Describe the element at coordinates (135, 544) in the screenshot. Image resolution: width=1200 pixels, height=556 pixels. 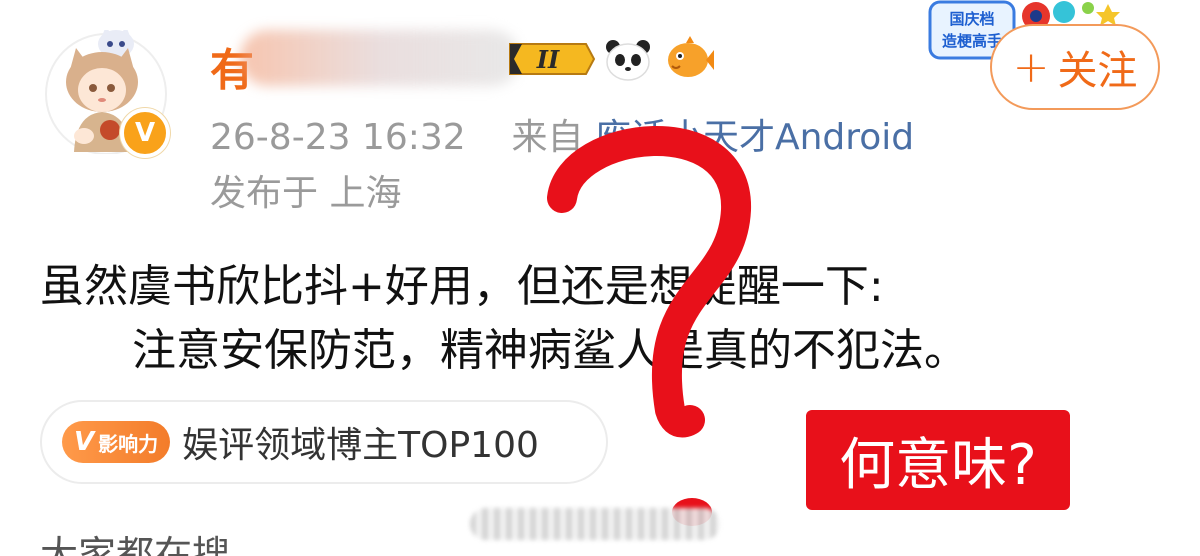
I see `trending-section-title: 大家都在搜` at that location.